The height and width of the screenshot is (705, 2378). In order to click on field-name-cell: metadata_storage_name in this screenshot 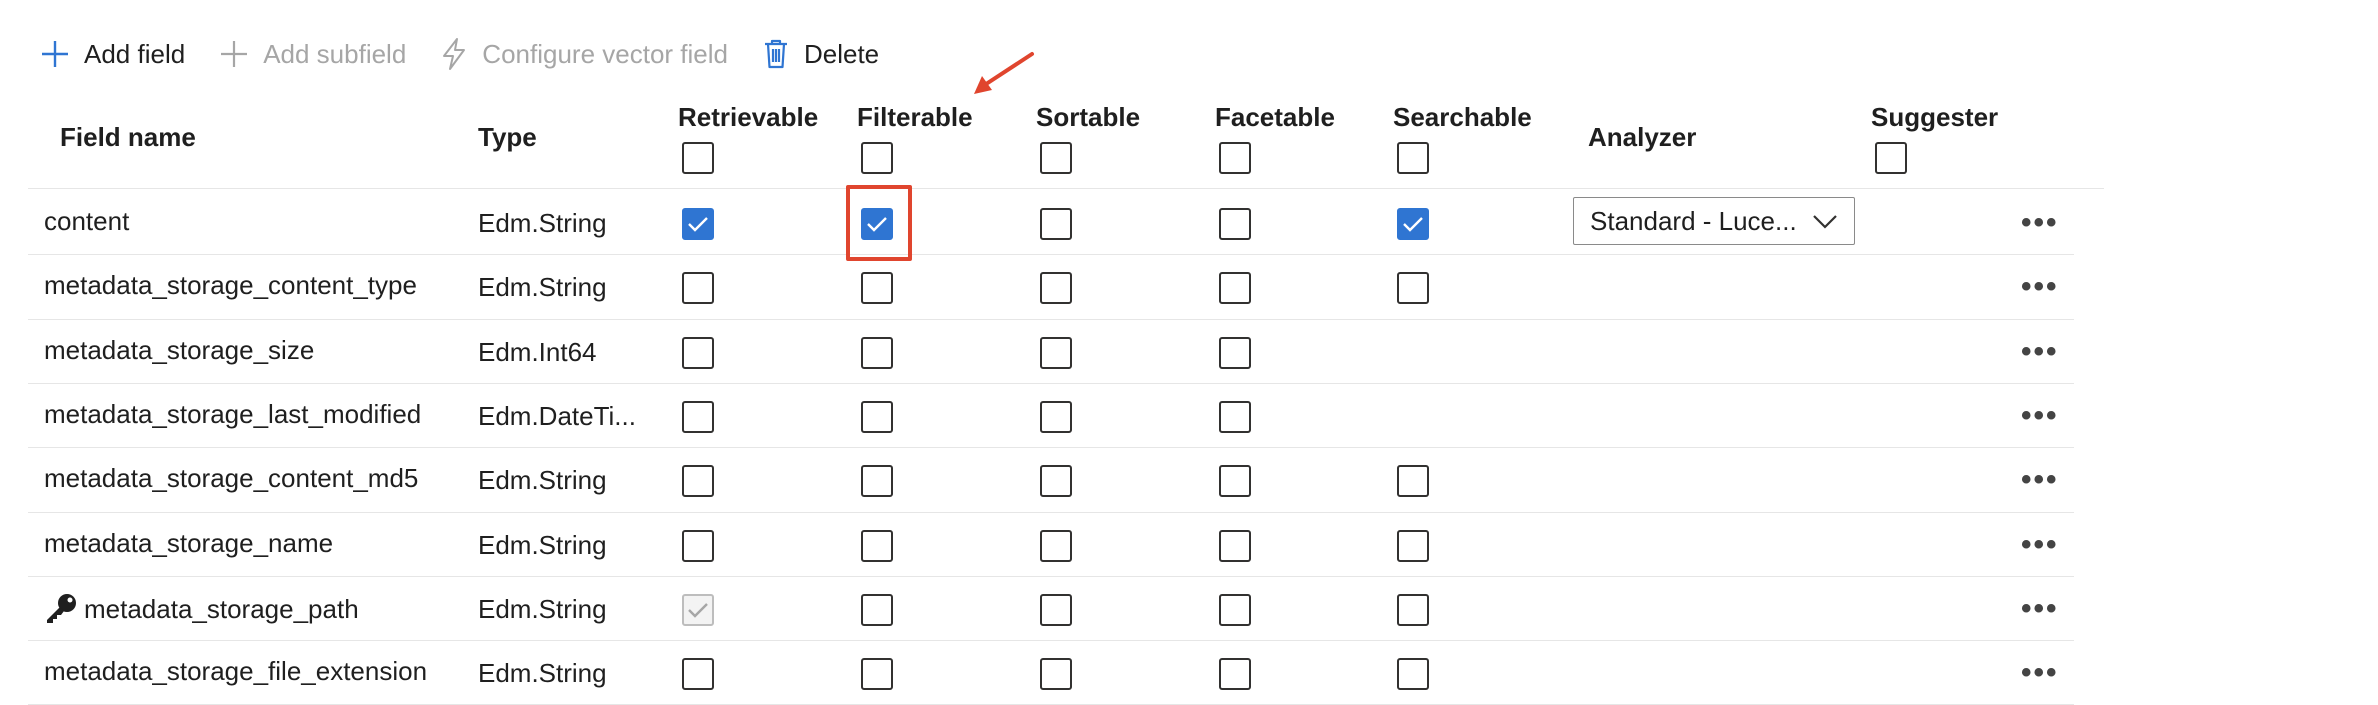, I will do `click(189, 542)`.